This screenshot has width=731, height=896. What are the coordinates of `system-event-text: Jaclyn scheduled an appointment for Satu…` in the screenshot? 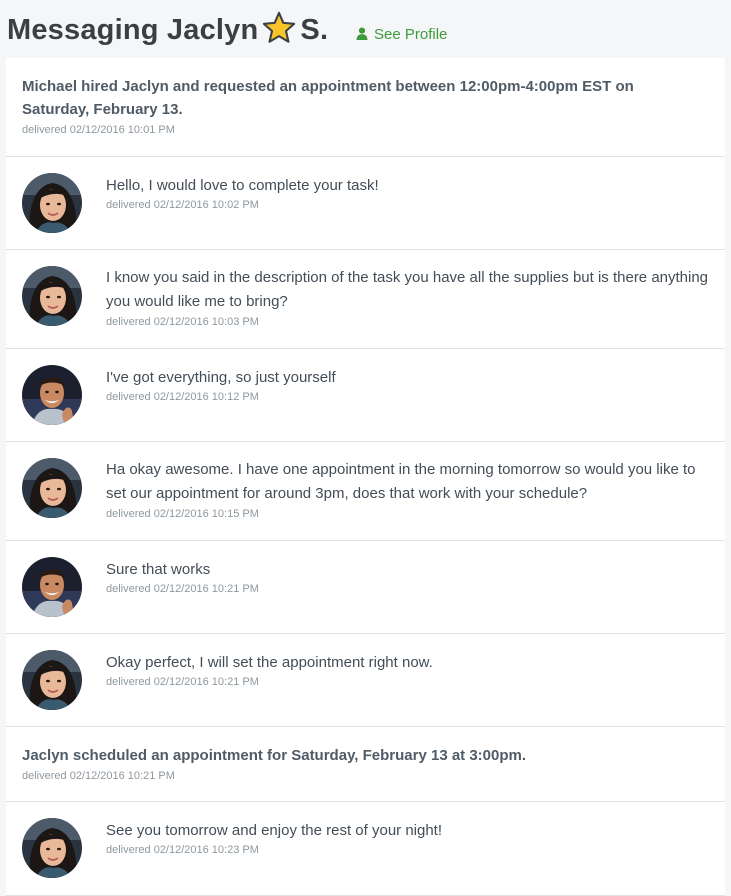 It's located at (274, 755).